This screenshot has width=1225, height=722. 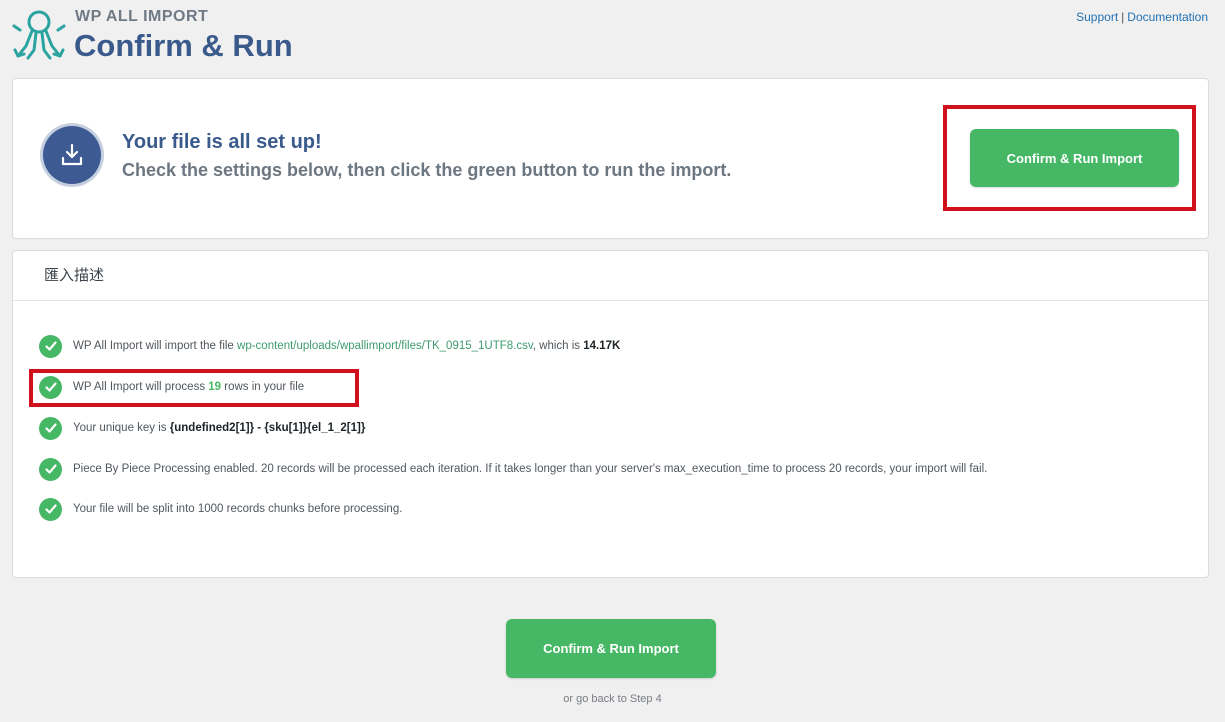 What do you see at coordinates (610, 276) in the screenshot?
I see `summary-heading: 匯入描述` at bounding box center [610, 276].